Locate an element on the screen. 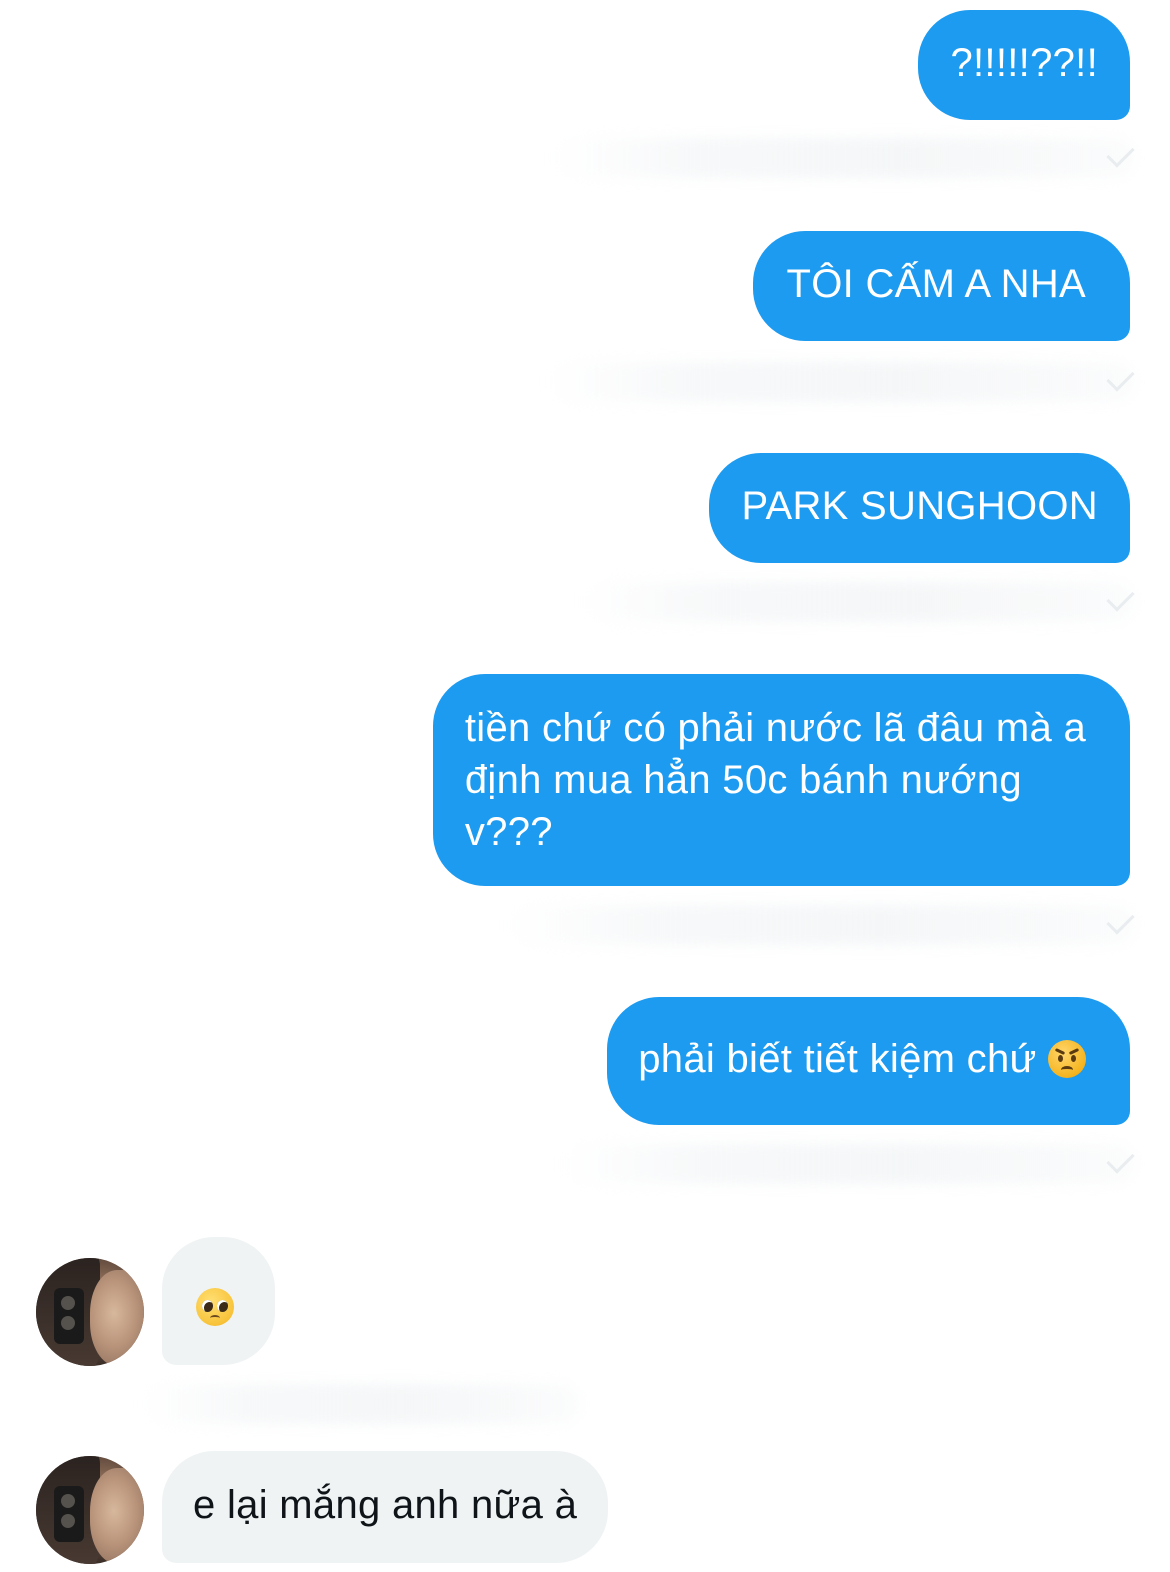  angry-face-icon is located at coordinates (1067, 1059).